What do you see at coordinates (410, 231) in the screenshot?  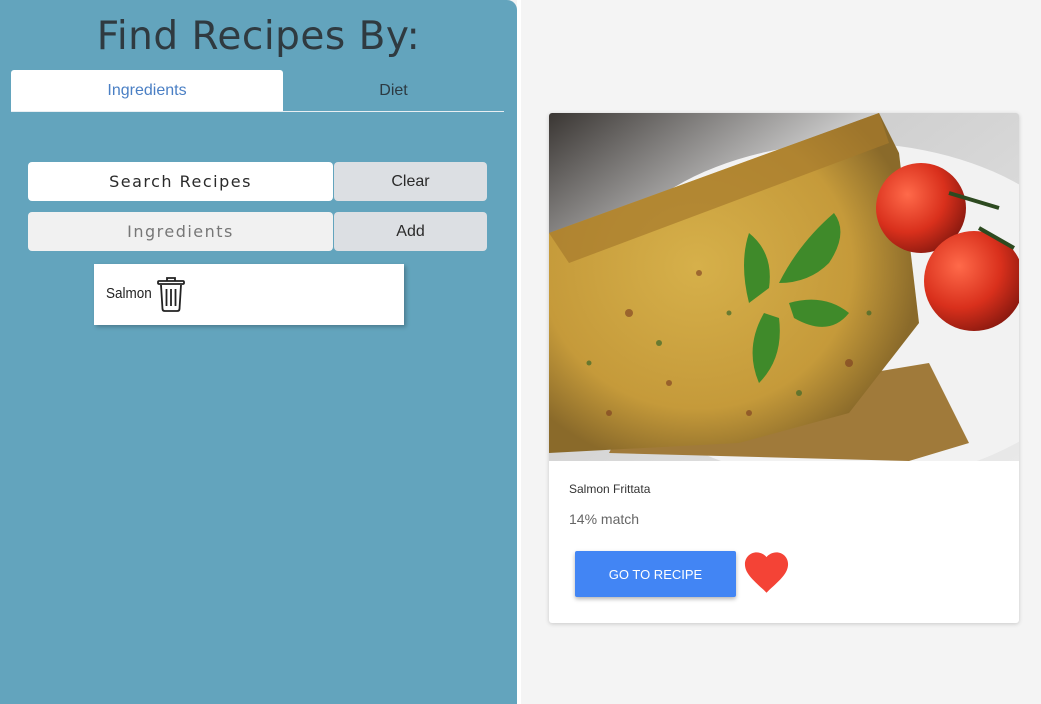 I see `add-button: Add` at bounding box center [410, 231].